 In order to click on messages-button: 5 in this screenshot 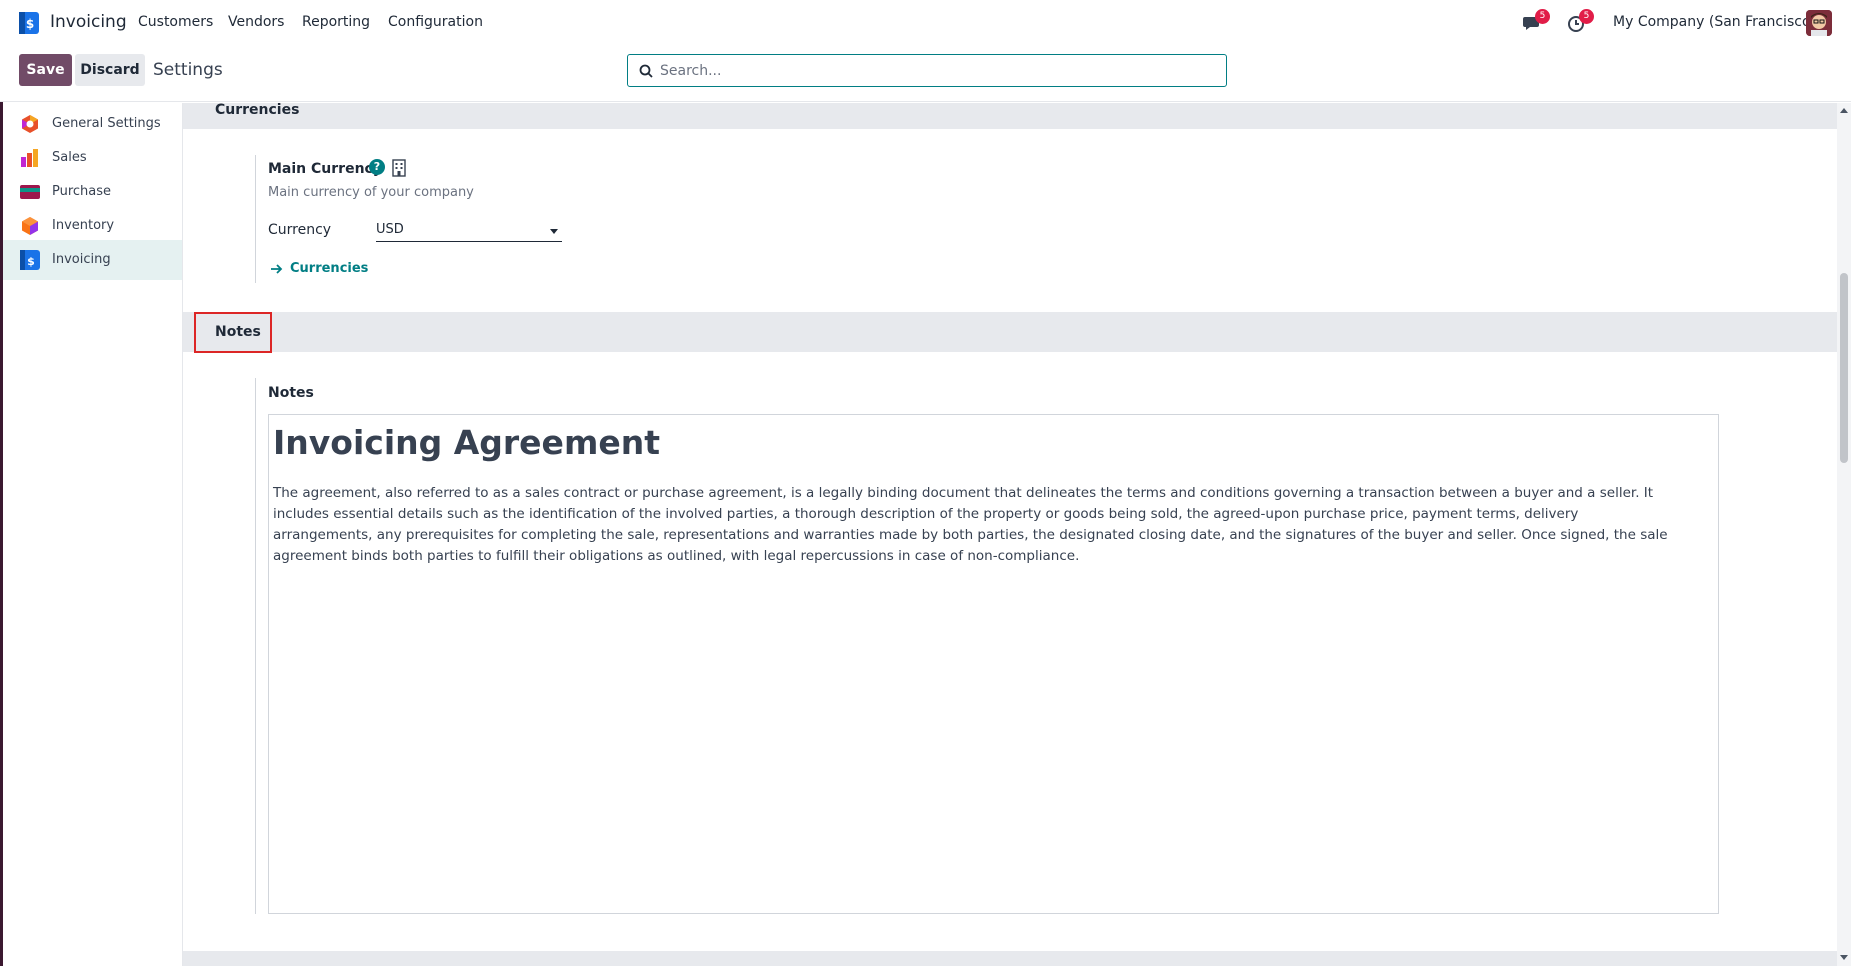, I will do `click(1536, 21)`.